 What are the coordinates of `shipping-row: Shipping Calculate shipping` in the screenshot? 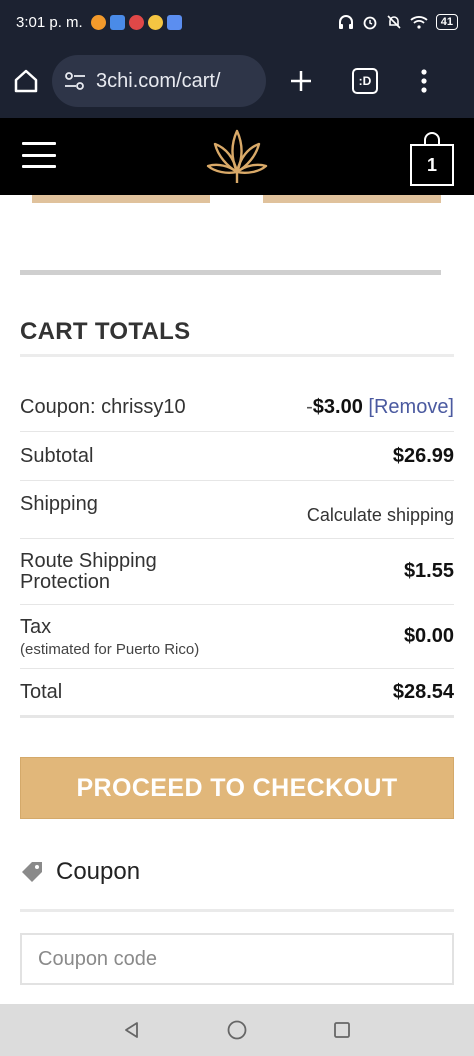 It's located at (237, 510).